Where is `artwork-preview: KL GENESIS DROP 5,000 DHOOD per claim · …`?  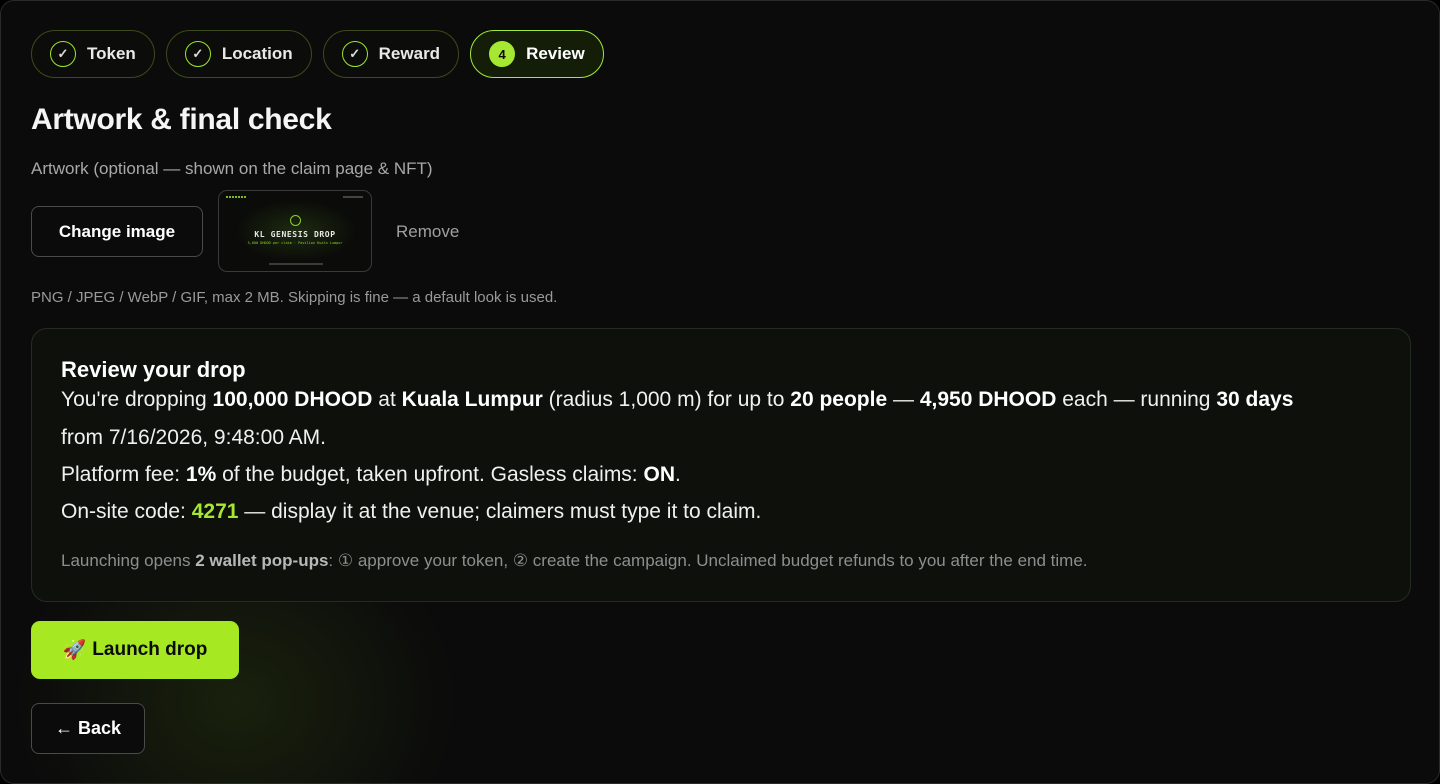 artwork-preview: KL GENESIS DROP 5,000 DHOOD per claim · … is located at coordinates (295, 231).